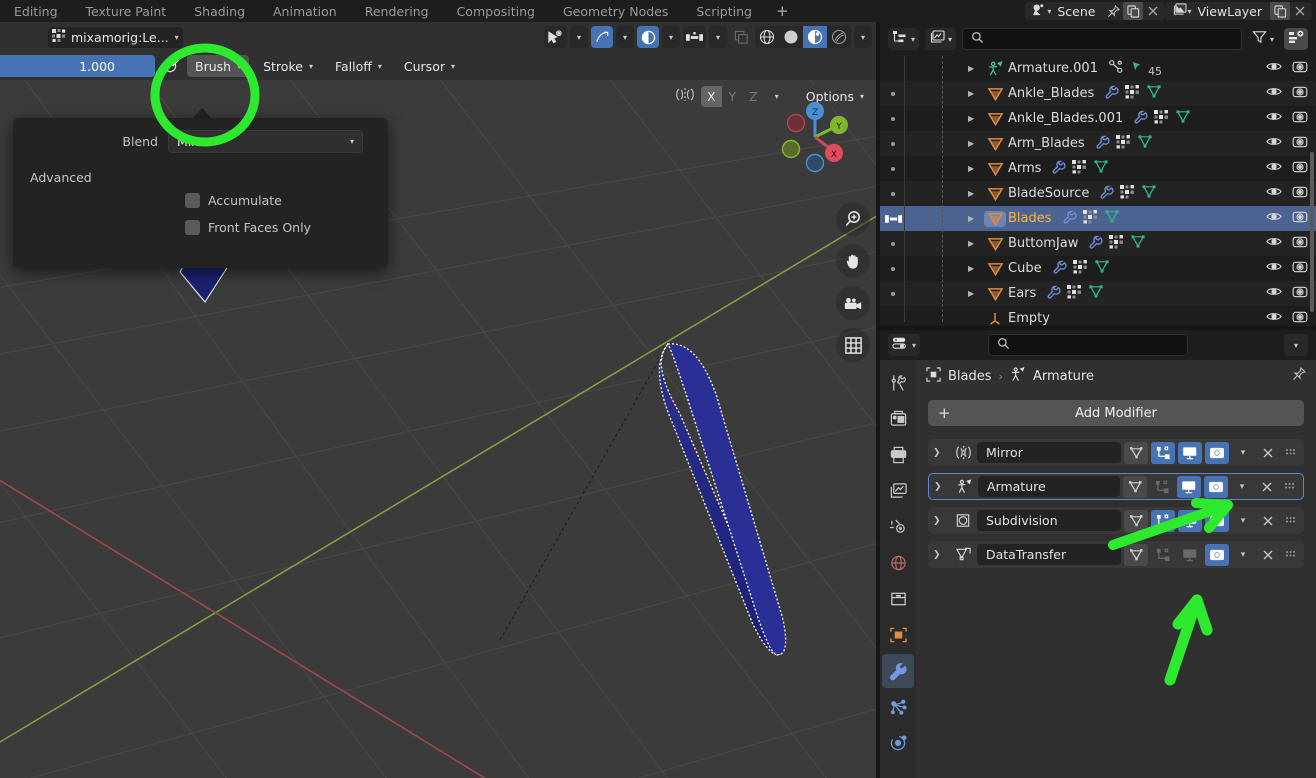 The width and height of the screenshot is (1316, 778). I want to click on outliner-row: ▶ ButtomJaw, so click(1098, 243).